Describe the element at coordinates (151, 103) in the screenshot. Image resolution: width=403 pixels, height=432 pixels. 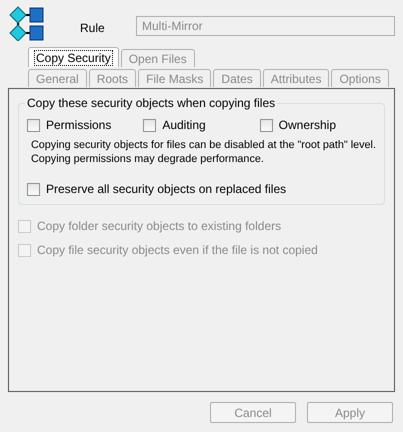
I see `group-title: Copy these security objects when copying files` at that location.